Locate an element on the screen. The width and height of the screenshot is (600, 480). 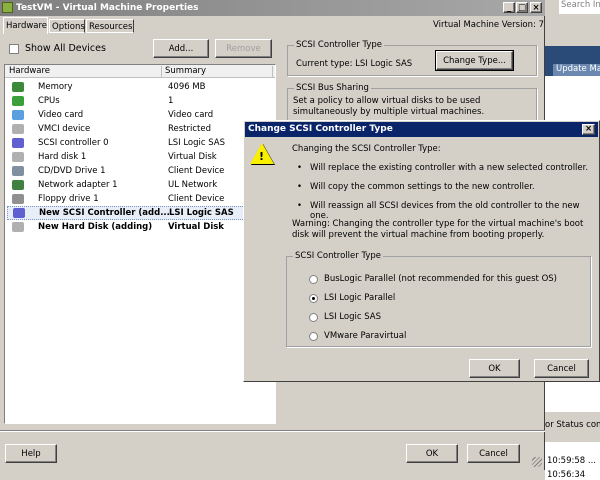
minimize-button: _ is located at coordinates (509, 7).